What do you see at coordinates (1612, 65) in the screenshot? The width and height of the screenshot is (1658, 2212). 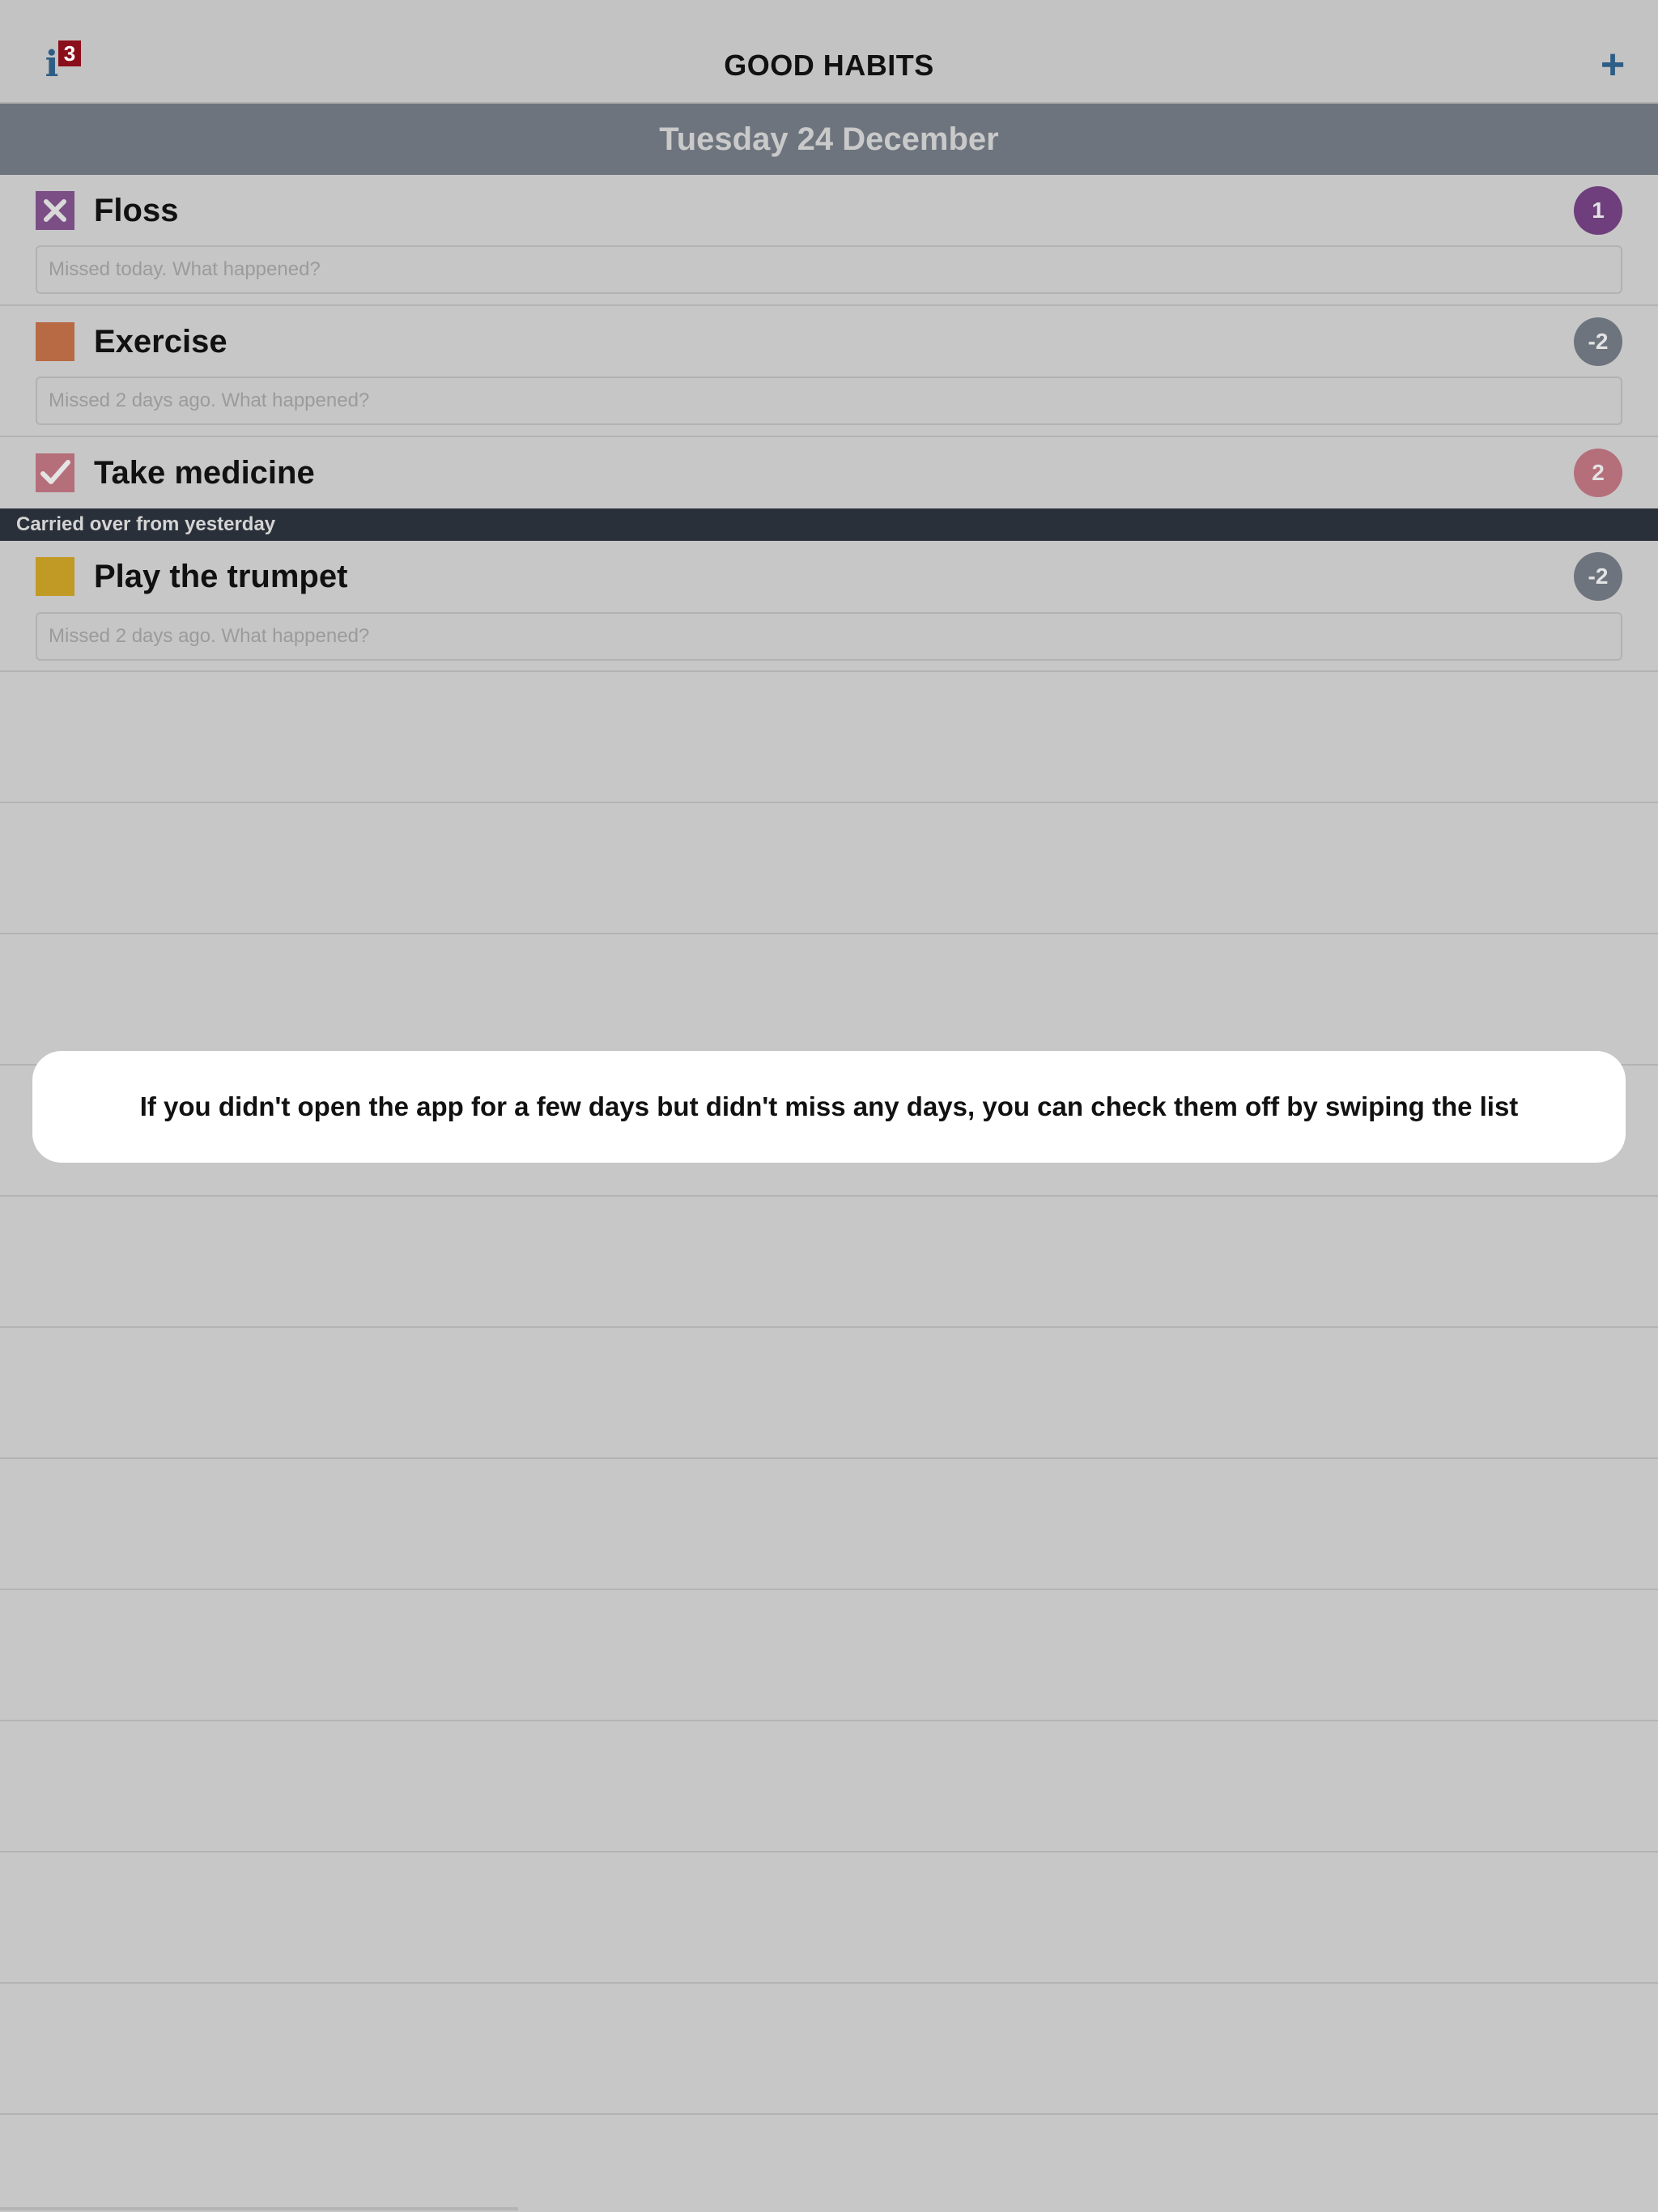 I see `add-habit-button: +` at bounding box center [1612, 65].